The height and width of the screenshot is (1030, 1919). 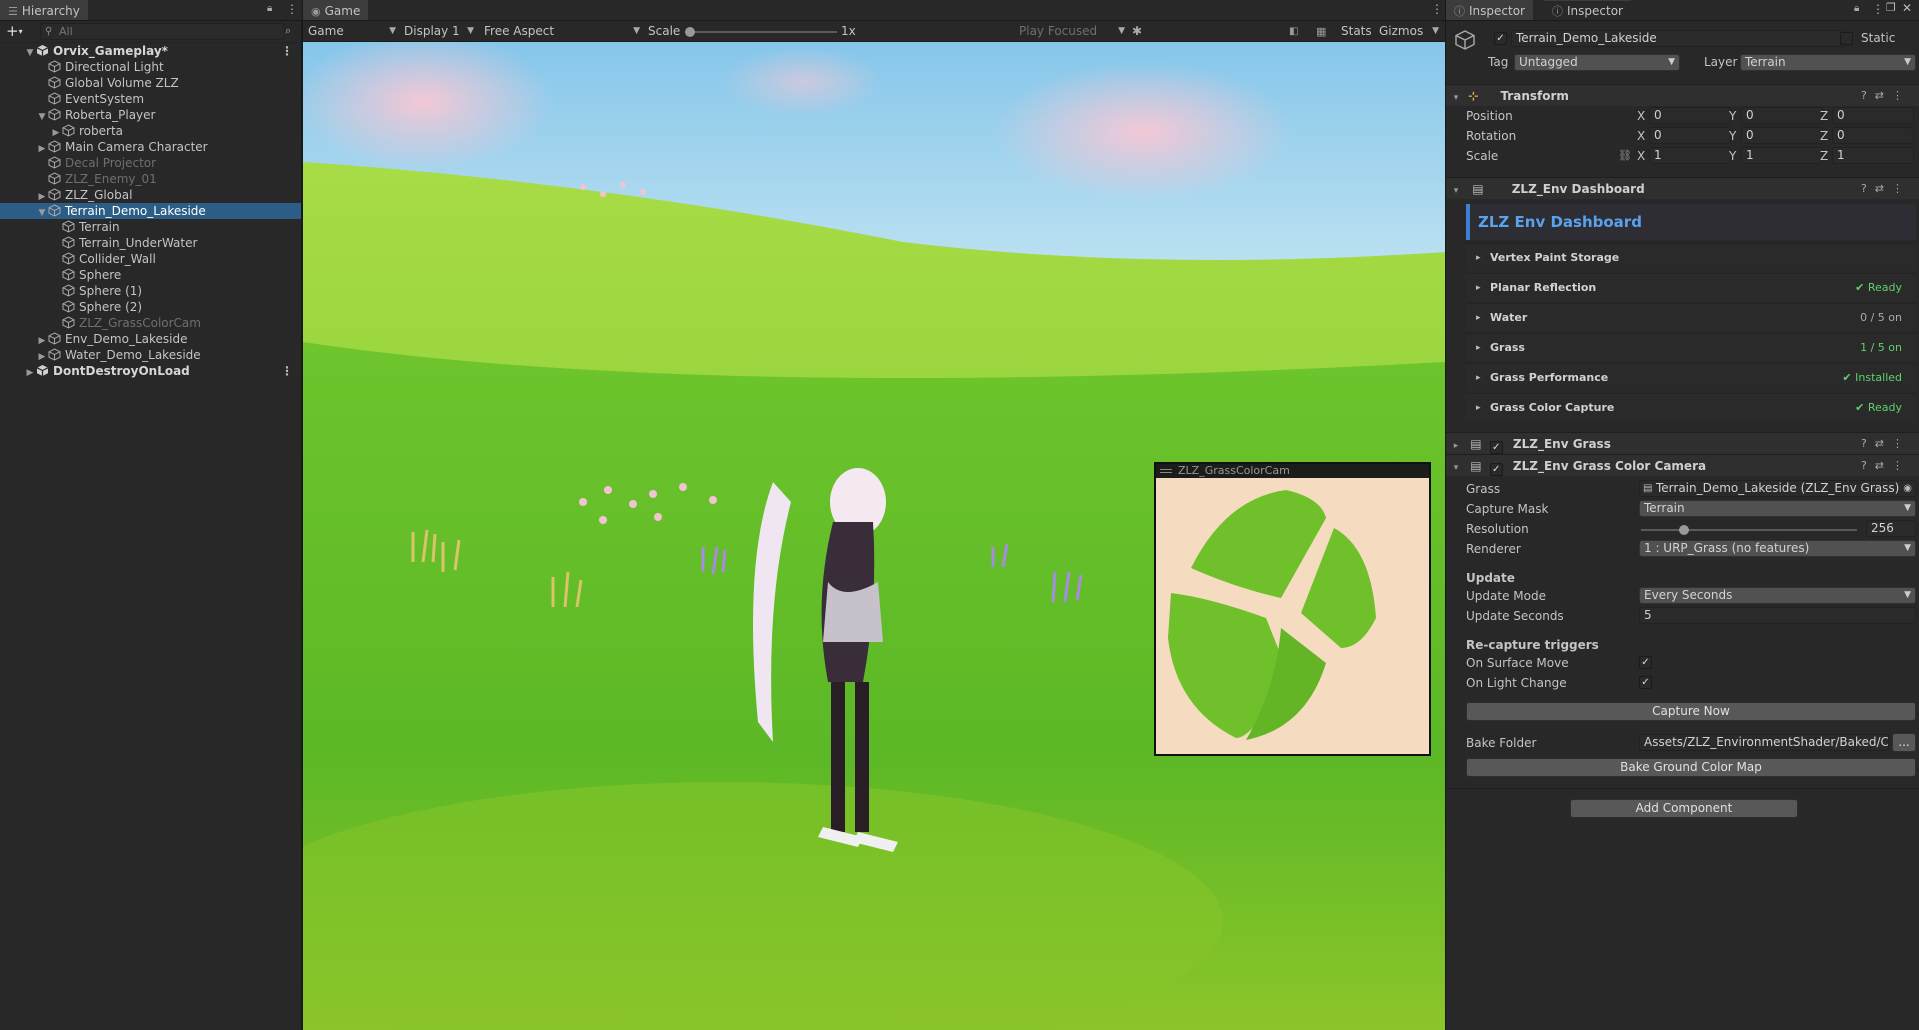 What do you see at coordinates (1691, 407) in the screenshot?
I see `dashboard-section: Grass Color Capture ✔ Ready` at bounding box center [1691, 407].